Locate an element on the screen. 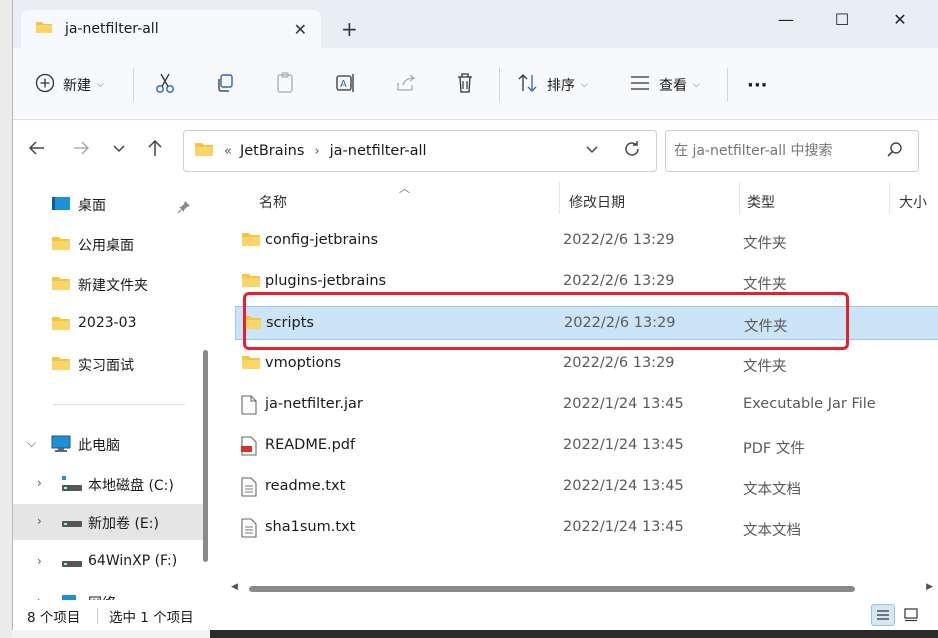 This screenshot has height=638, width=938. horizontal-scroll-thumb is located at coordinates (552, 589).